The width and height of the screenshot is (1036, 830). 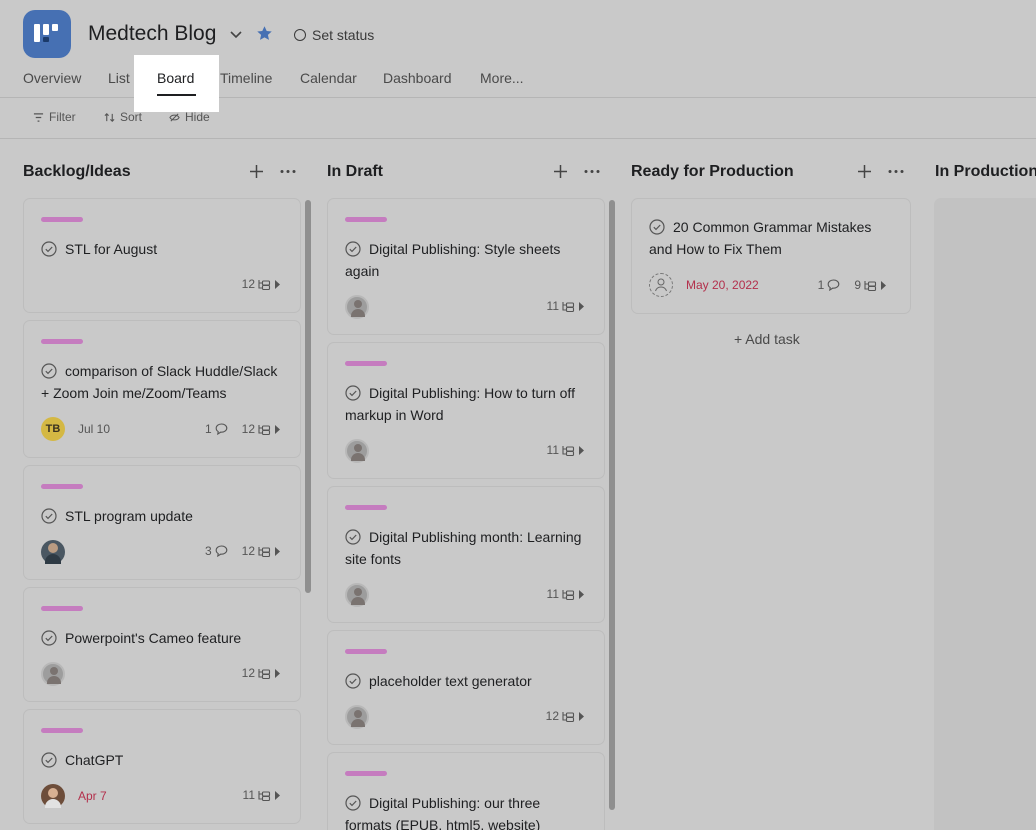 What do you see at coordinates (985, 172) in the screenshot?
I see `column-title: In Production` at bounding box center [985, 172].